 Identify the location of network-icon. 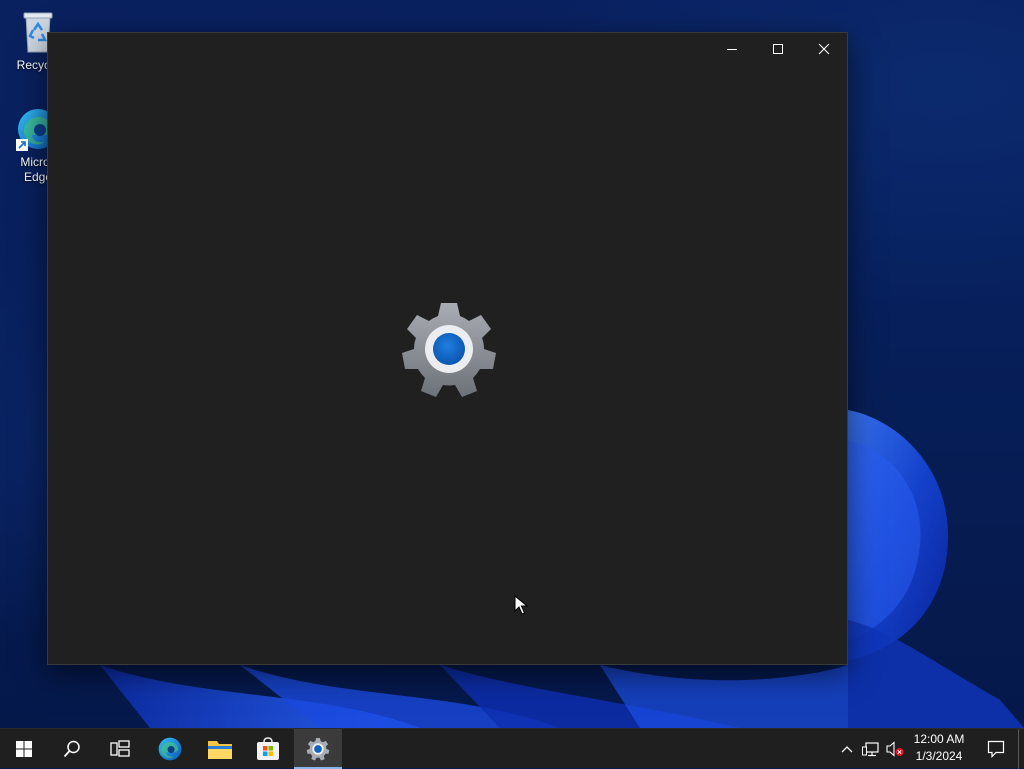
(870, 749).